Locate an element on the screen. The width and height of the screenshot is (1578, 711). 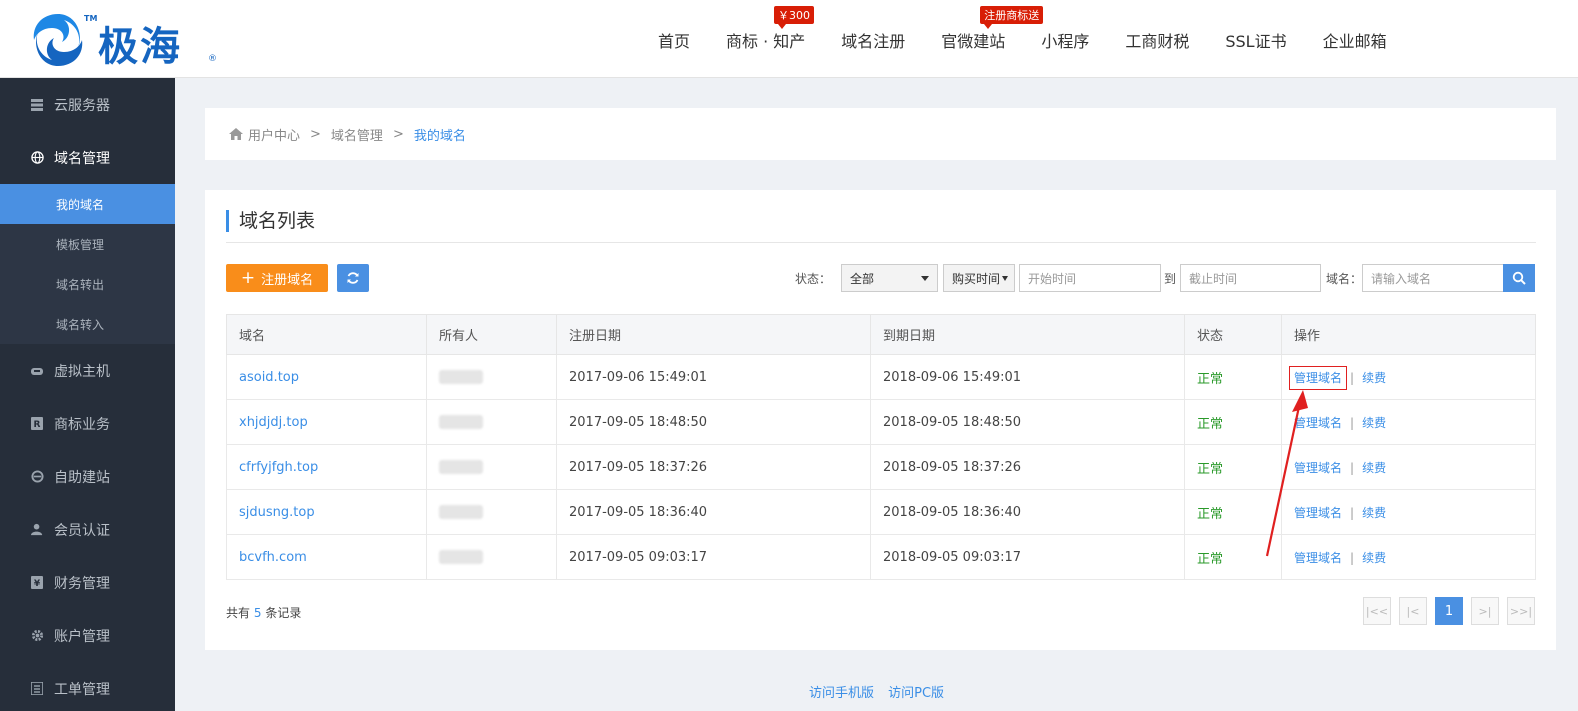
domain-link: xhjdjdj.top is located at coordinates (326, 422).